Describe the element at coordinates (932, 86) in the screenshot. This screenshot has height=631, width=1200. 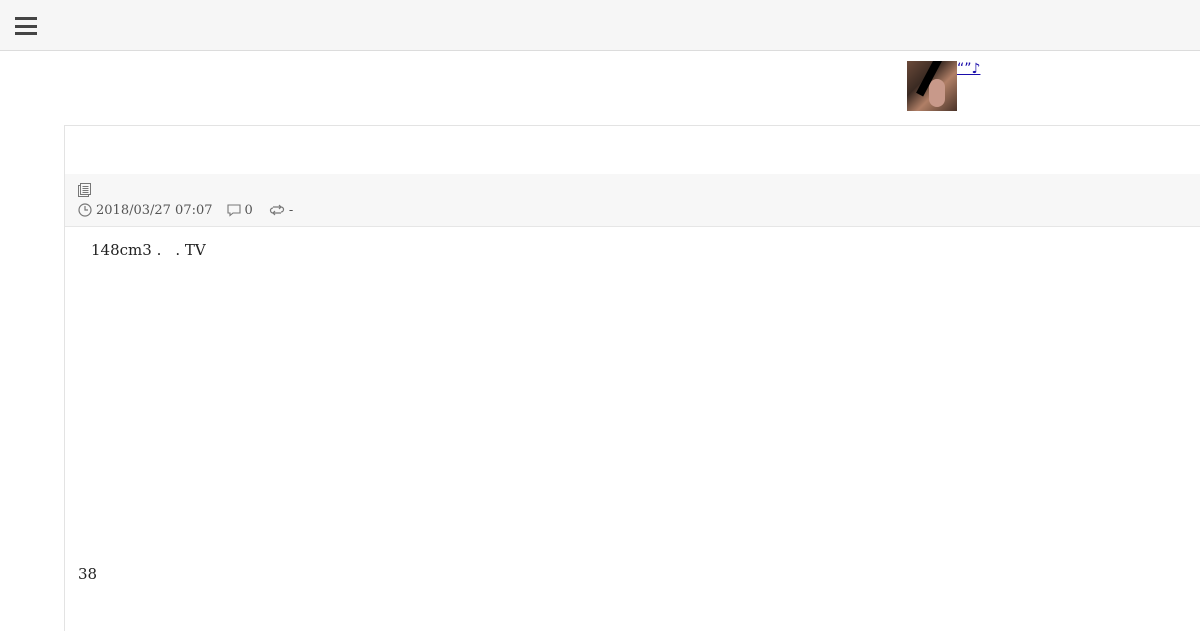
I see `ad-thumbnail-image` at that location.